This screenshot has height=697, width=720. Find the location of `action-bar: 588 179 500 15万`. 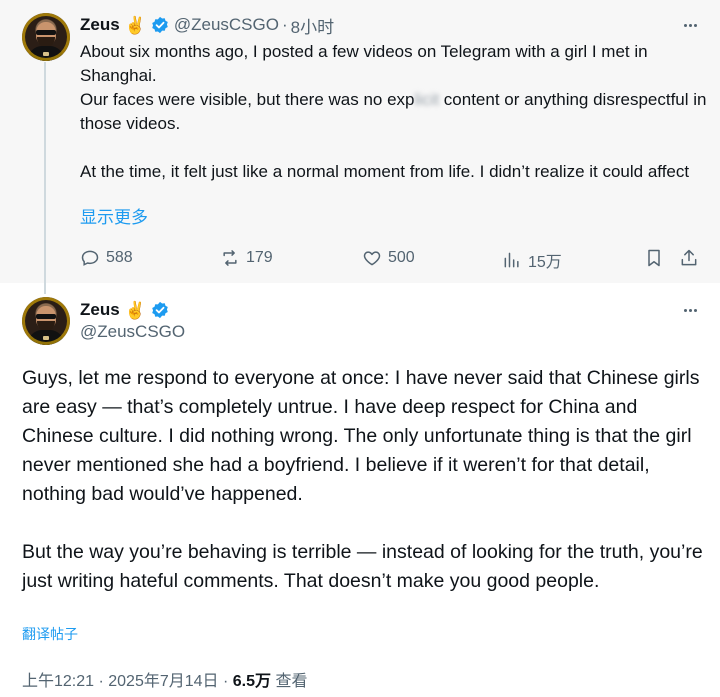

action-bar: 588 179 500 15万 is located at coordinates (360, 258).